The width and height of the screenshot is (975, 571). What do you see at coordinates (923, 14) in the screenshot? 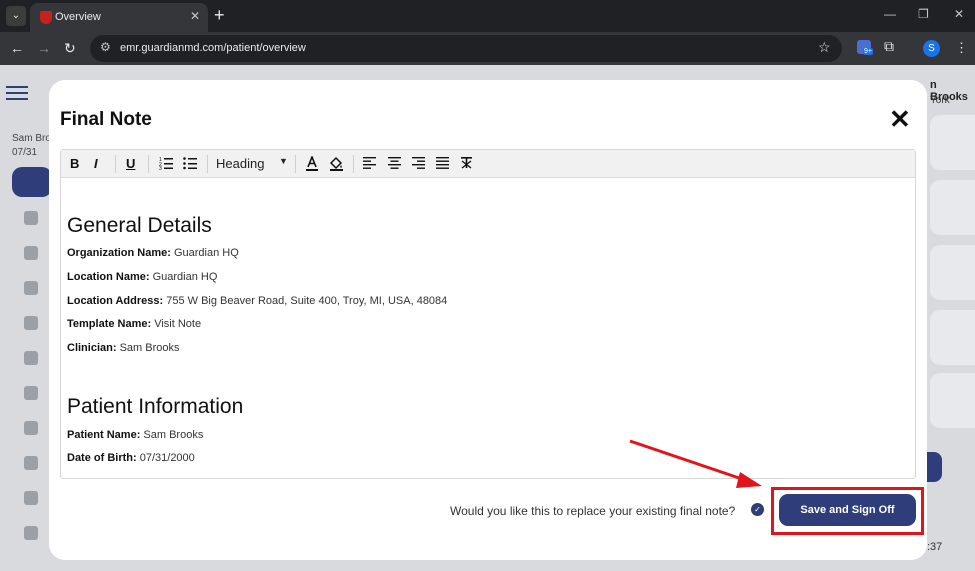
I see `restore-icon: ❐` at bounding box center [923, 14].